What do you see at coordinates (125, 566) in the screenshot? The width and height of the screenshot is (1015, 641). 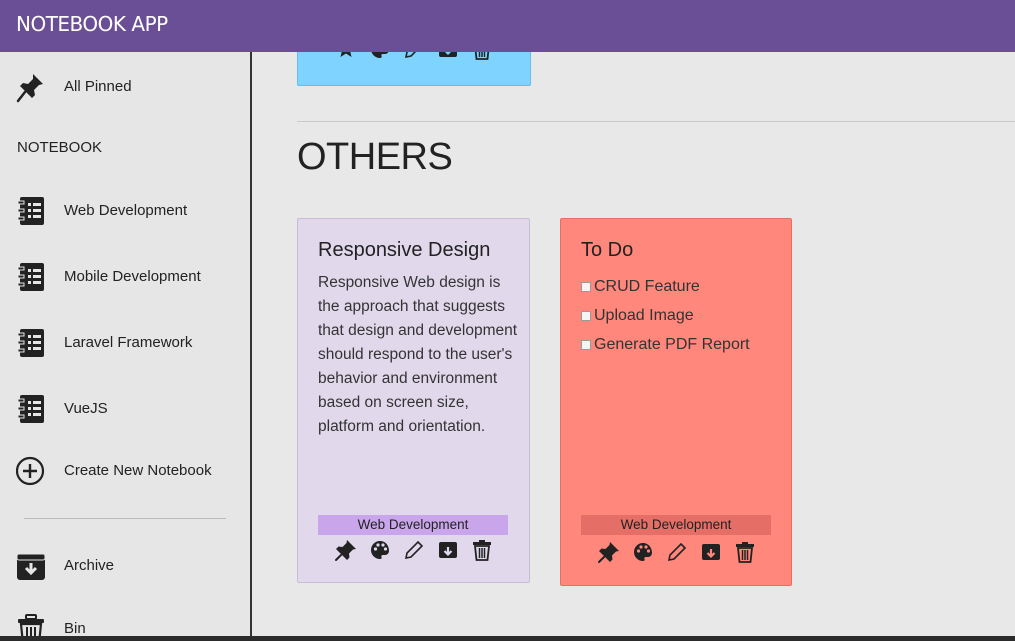 I see `sidebar-item-archive: Archive` at bounding box center [125, 566].